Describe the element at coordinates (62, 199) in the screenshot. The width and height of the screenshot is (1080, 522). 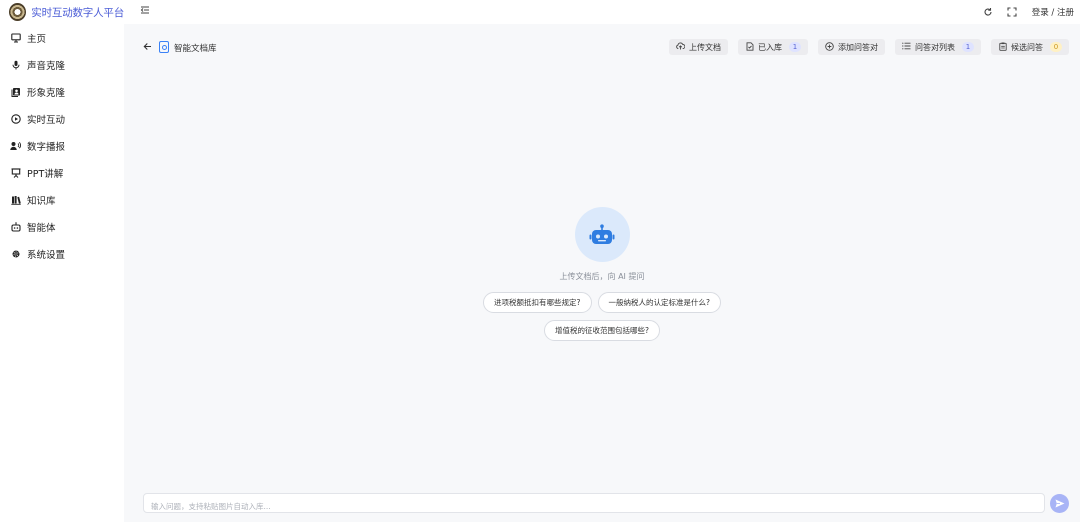
I see `sidebar-item-knowledge: 知识库` at that location.